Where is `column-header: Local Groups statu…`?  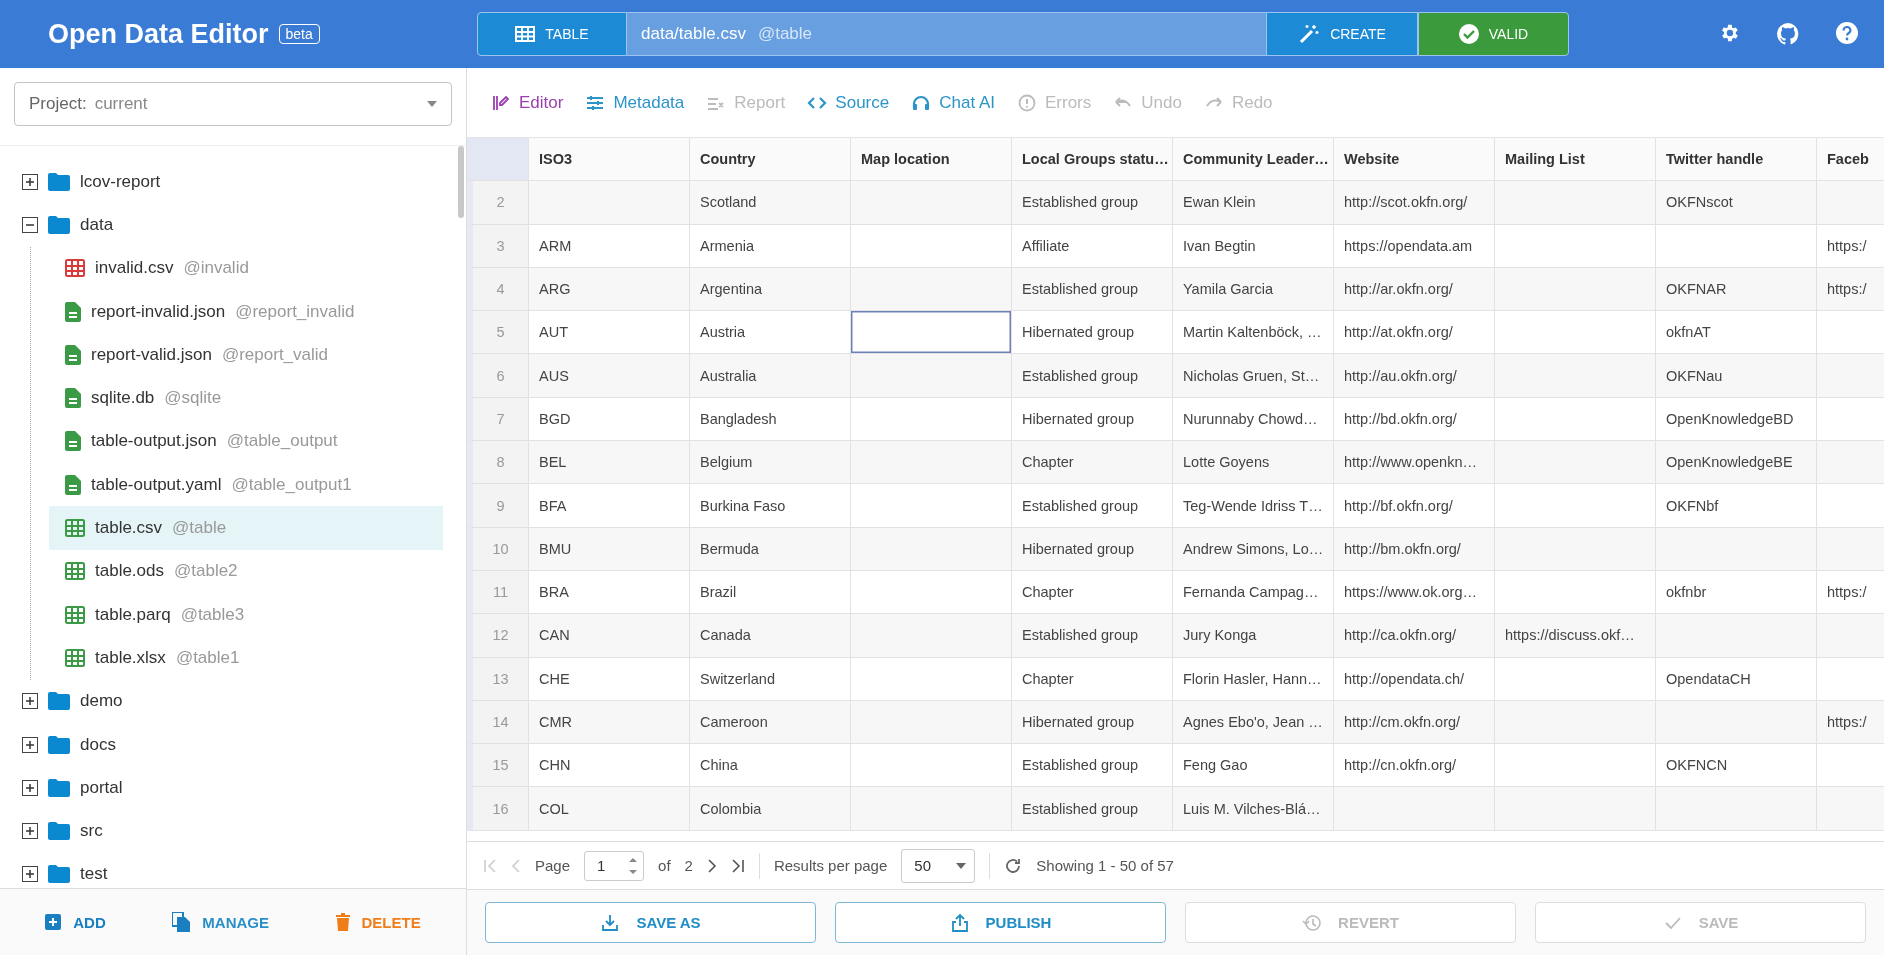
column-header: Local Groups statu… is located at coordinates (1092, 160).